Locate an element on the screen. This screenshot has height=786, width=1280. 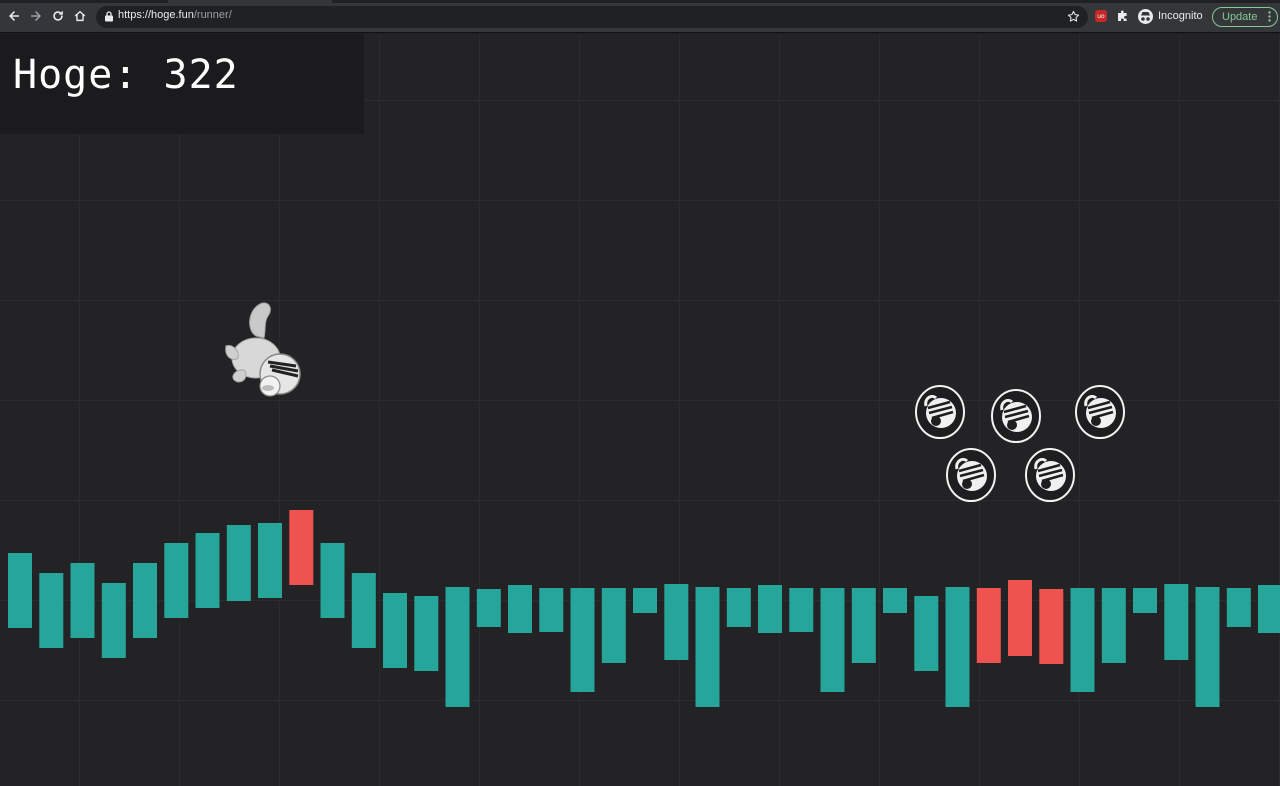
star-icon is located at coordinates (1073, 16).